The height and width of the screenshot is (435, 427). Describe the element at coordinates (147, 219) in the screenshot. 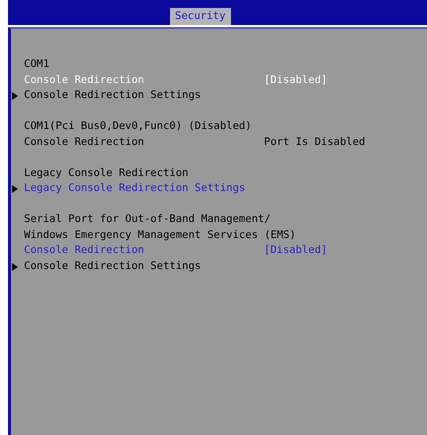

I see `section-heading: Serial Port for Out-of-Band Management/` at that location.